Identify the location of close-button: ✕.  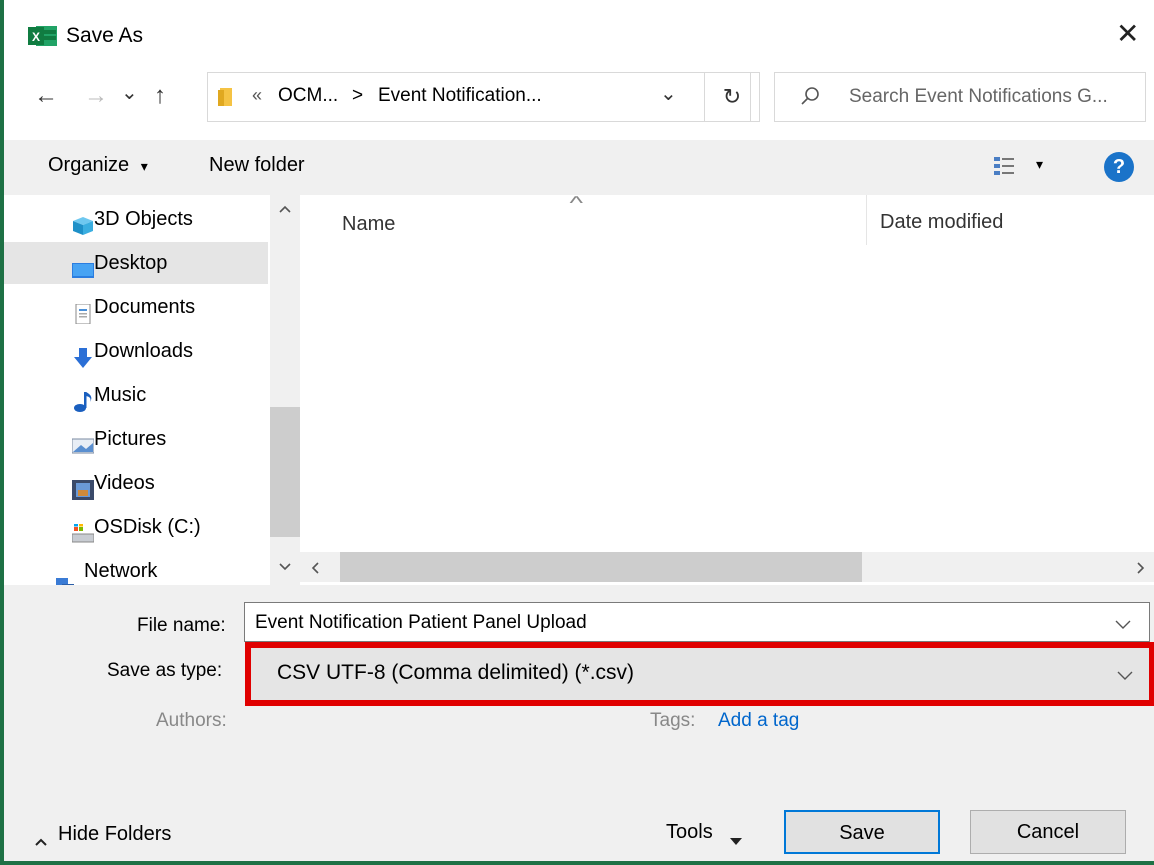
(1127, 34).